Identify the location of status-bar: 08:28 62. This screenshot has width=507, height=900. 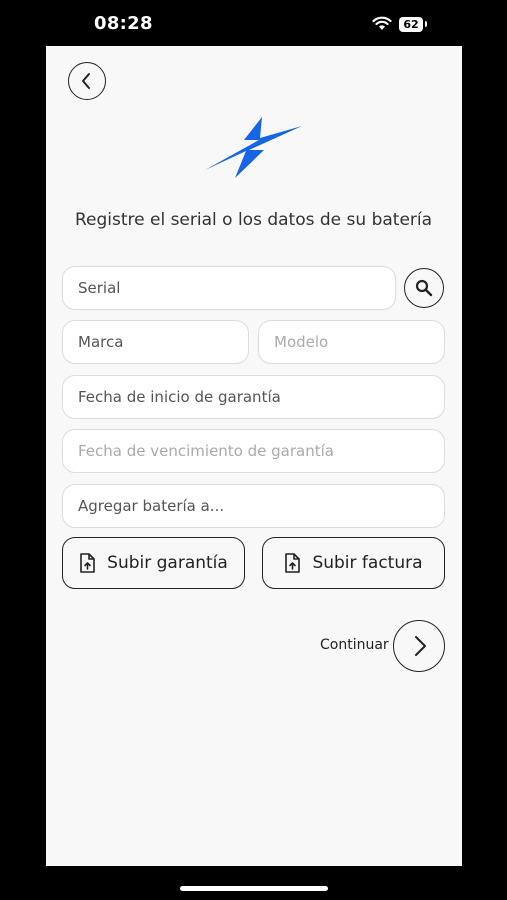
(253, 23).